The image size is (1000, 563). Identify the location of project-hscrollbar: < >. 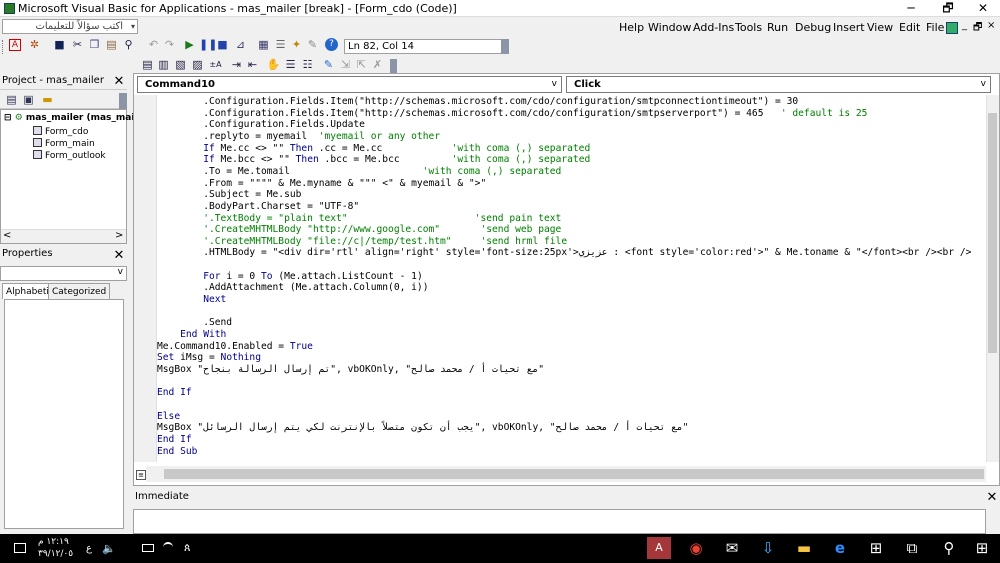
(63, 236).